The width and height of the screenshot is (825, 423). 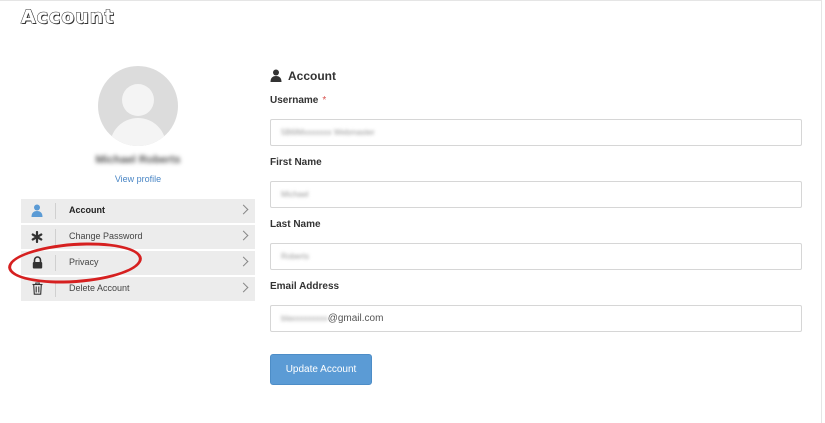 I want to click on trash-icon, so click(x=37, y=289).